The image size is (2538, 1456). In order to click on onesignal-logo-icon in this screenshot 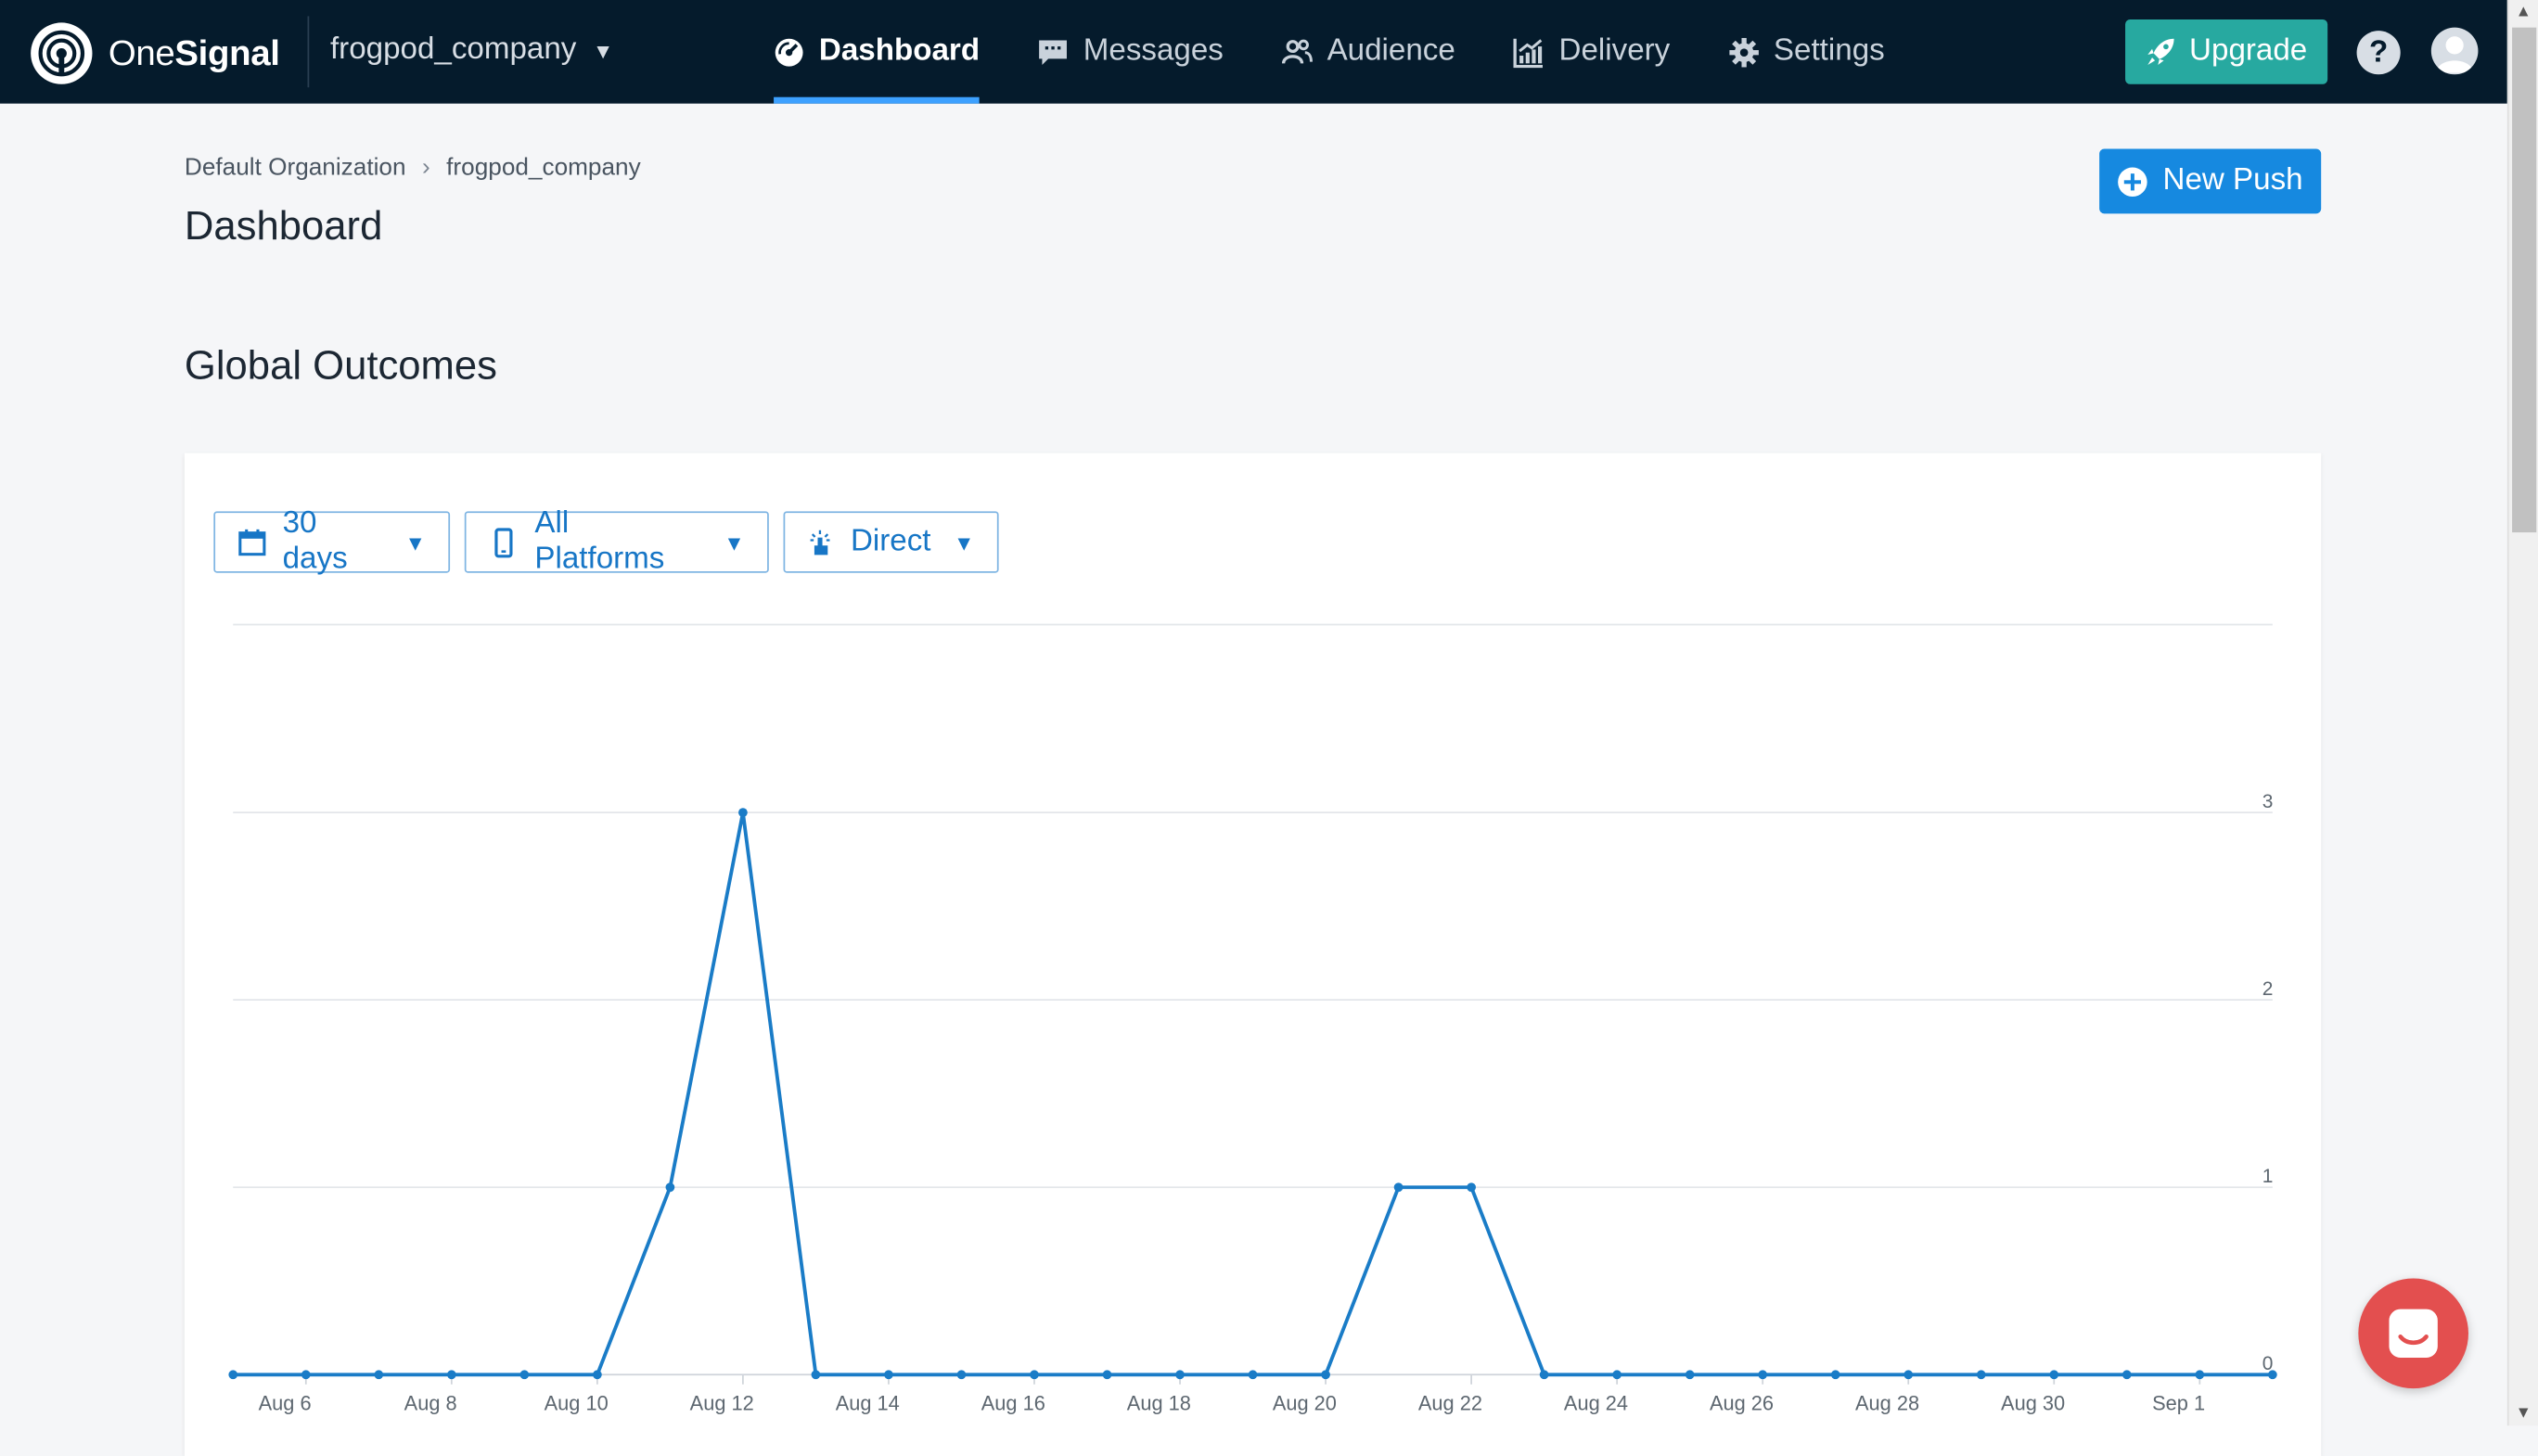, I will do `click(62, 53)`.